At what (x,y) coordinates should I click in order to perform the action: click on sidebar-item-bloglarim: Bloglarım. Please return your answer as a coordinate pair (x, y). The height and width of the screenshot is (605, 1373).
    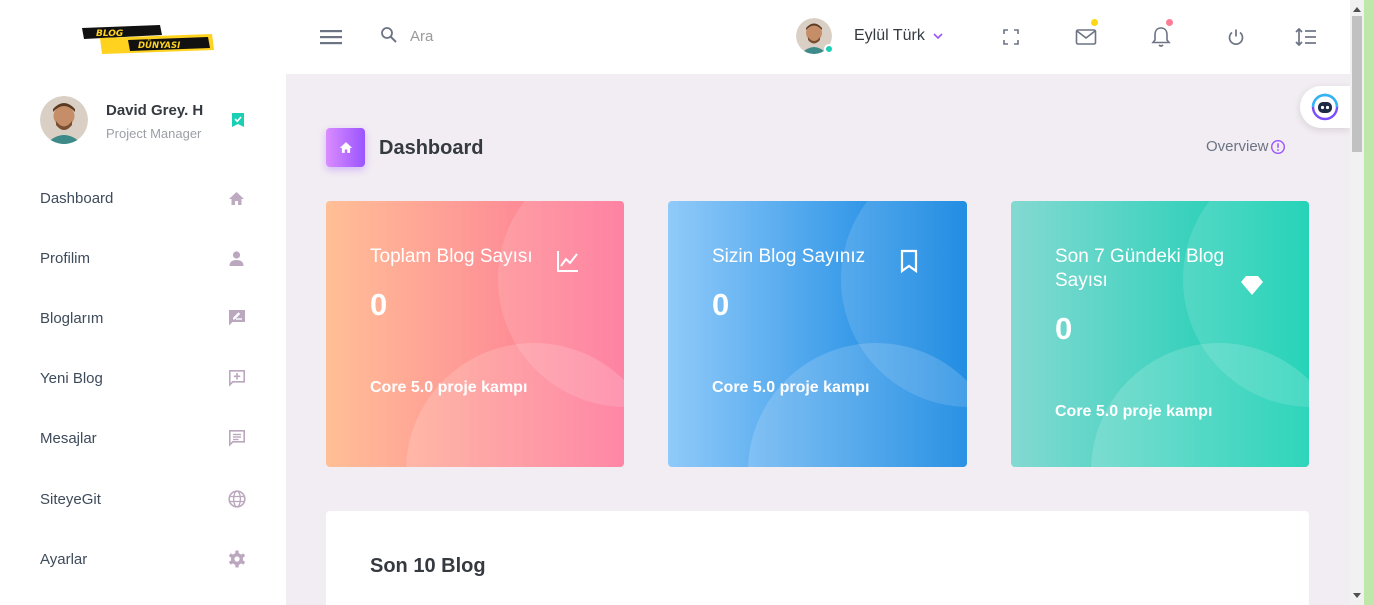
    Looking at the image, I should click on (143, 318).